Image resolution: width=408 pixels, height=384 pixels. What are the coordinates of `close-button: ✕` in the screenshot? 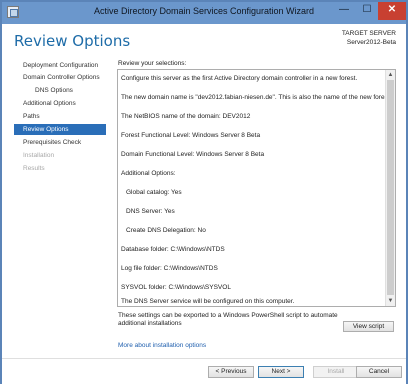 It's located at (392, 11).